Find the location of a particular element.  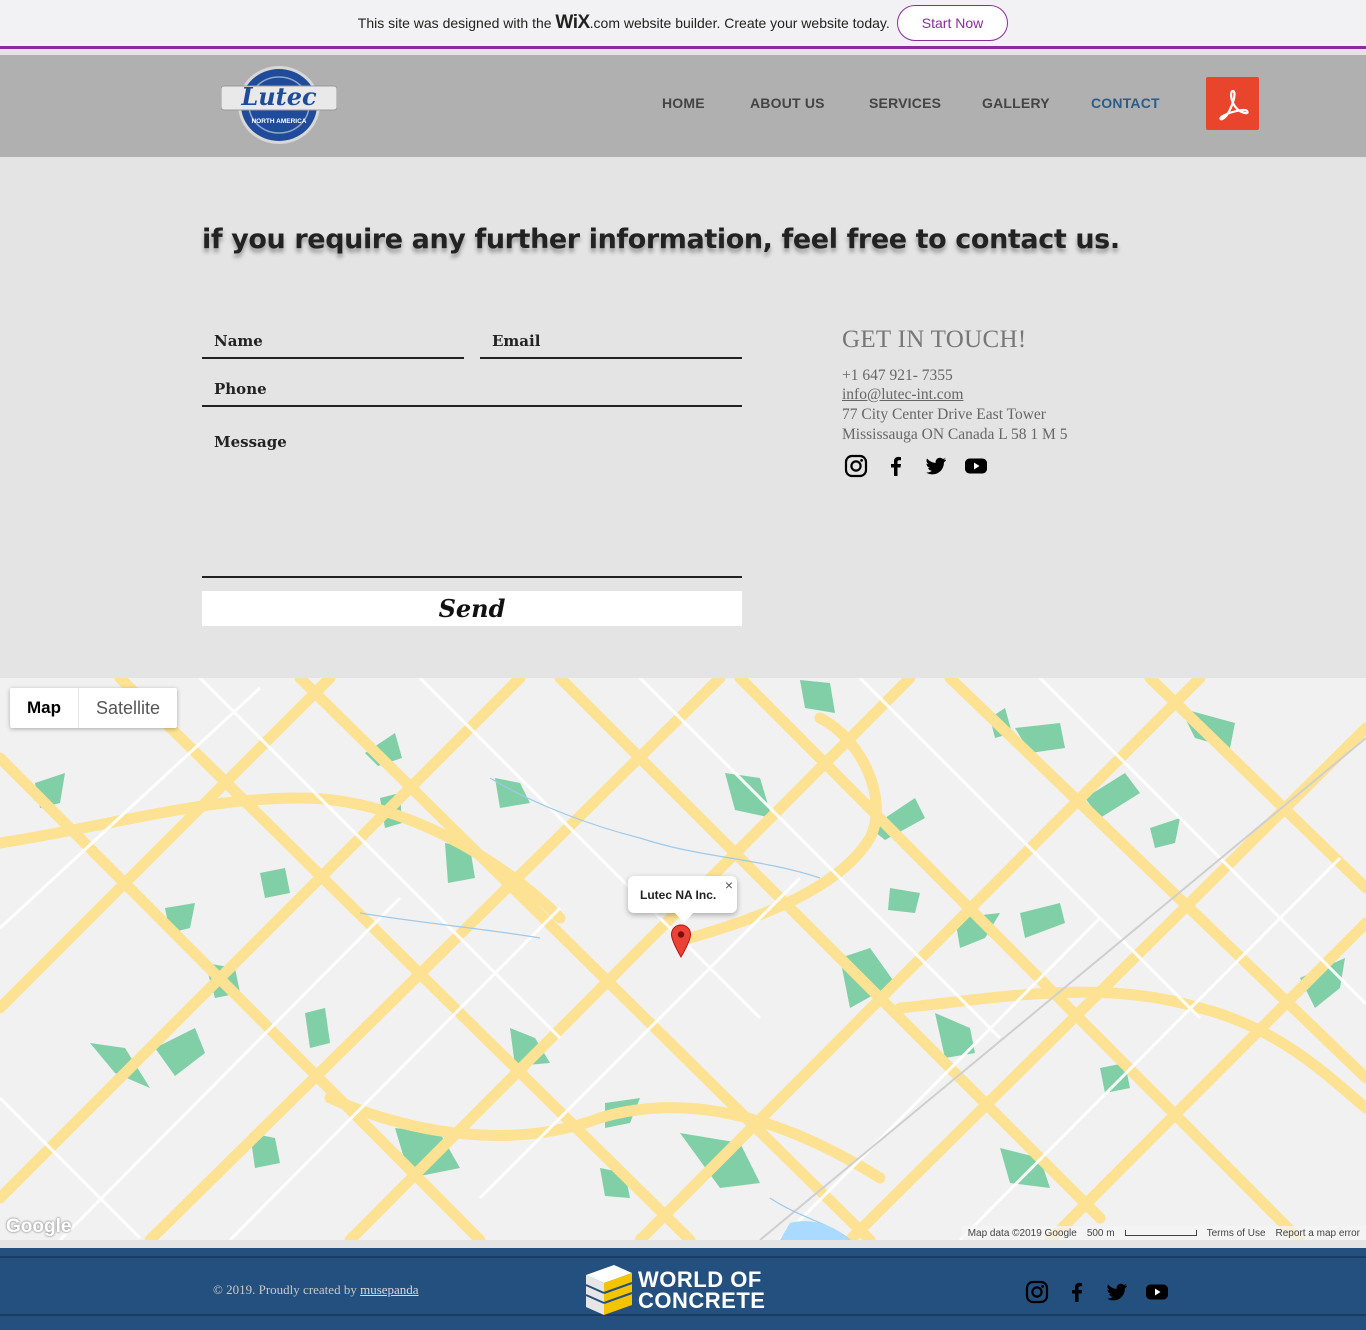

marker-info-window: Lutec NA Inc. × is located at coordinates (682, 899).